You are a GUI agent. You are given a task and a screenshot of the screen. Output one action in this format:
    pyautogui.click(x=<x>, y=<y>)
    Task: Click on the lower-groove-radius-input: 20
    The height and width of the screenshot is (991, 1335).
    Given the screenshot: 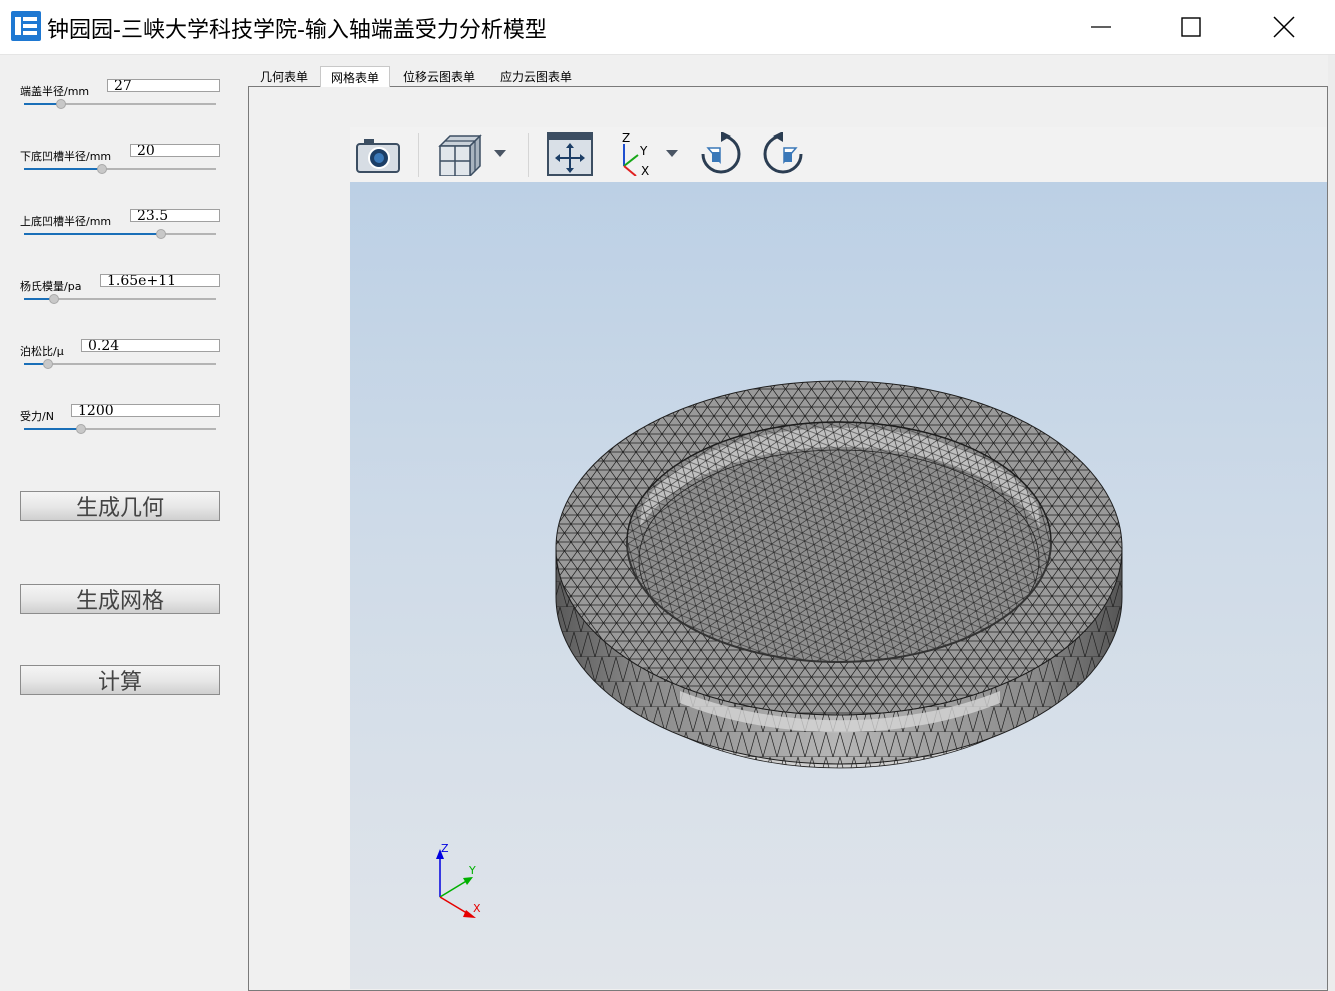 What is the action you would take?
    pyautogui.click(x=175, y=150)
    